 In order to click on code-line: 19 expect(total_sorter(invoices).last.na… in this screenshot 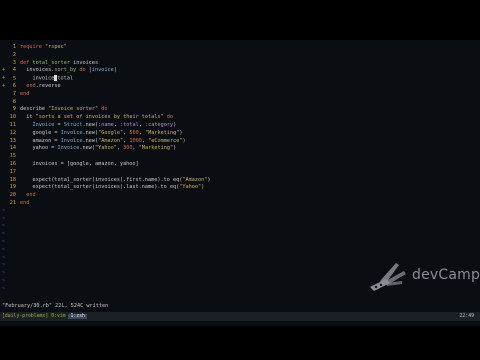, I will do `click(240, 188)`.